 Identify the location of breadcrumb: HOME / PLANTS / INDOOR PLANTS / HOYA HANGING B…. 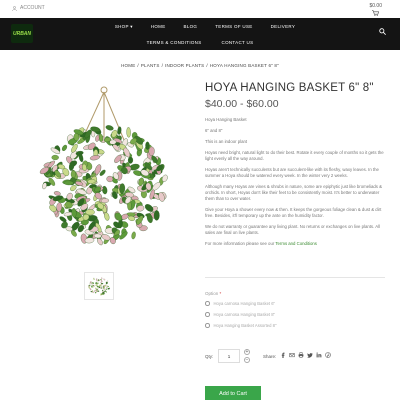
(200, 65).